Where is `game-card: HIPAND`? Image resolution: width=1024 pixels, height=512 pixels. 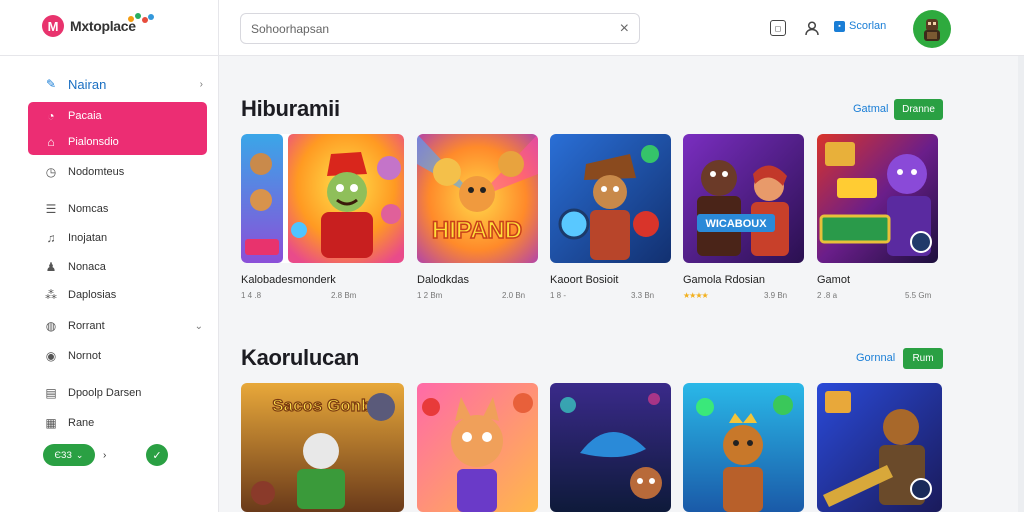 game-card: HIPAND is located at coordinates (477, 198).